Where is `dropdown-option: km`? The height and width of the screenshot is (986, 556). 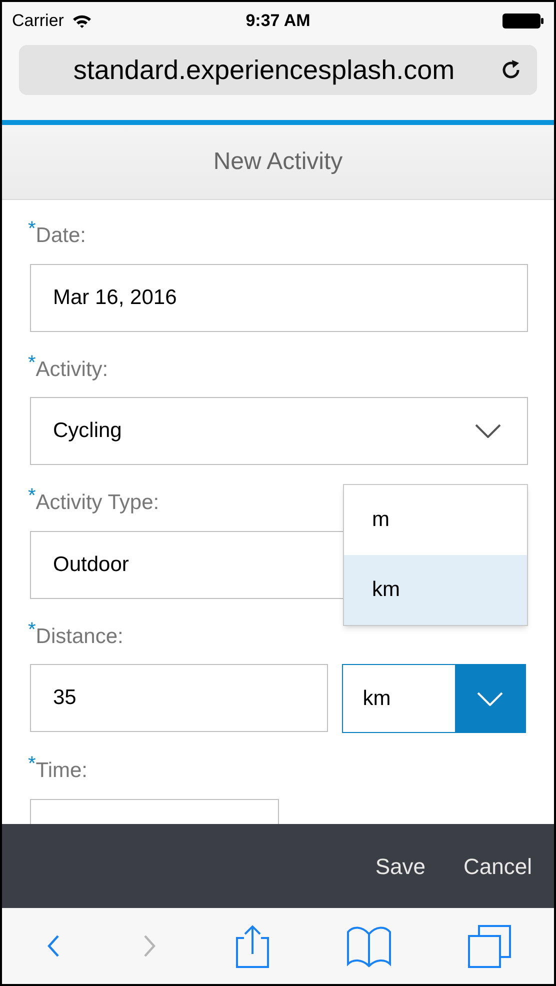 dropdown-option: km is located at coordinates (435, 590).